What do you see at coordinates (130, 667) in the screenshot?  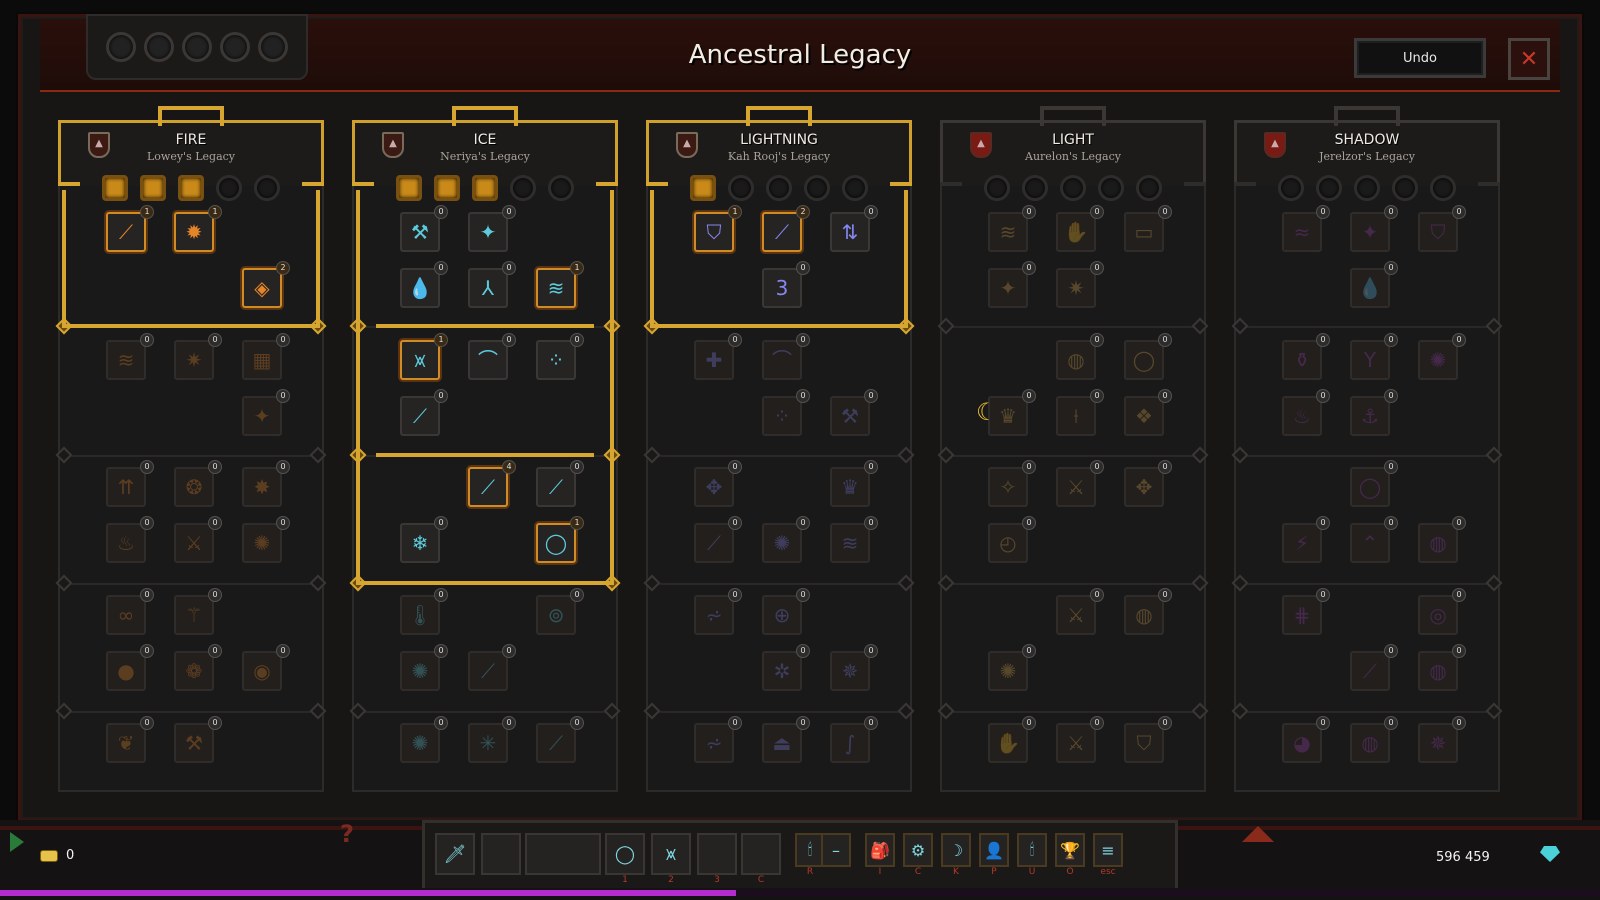 I see `fire-skill-node: ● 0` at bounding box center [130, 667].